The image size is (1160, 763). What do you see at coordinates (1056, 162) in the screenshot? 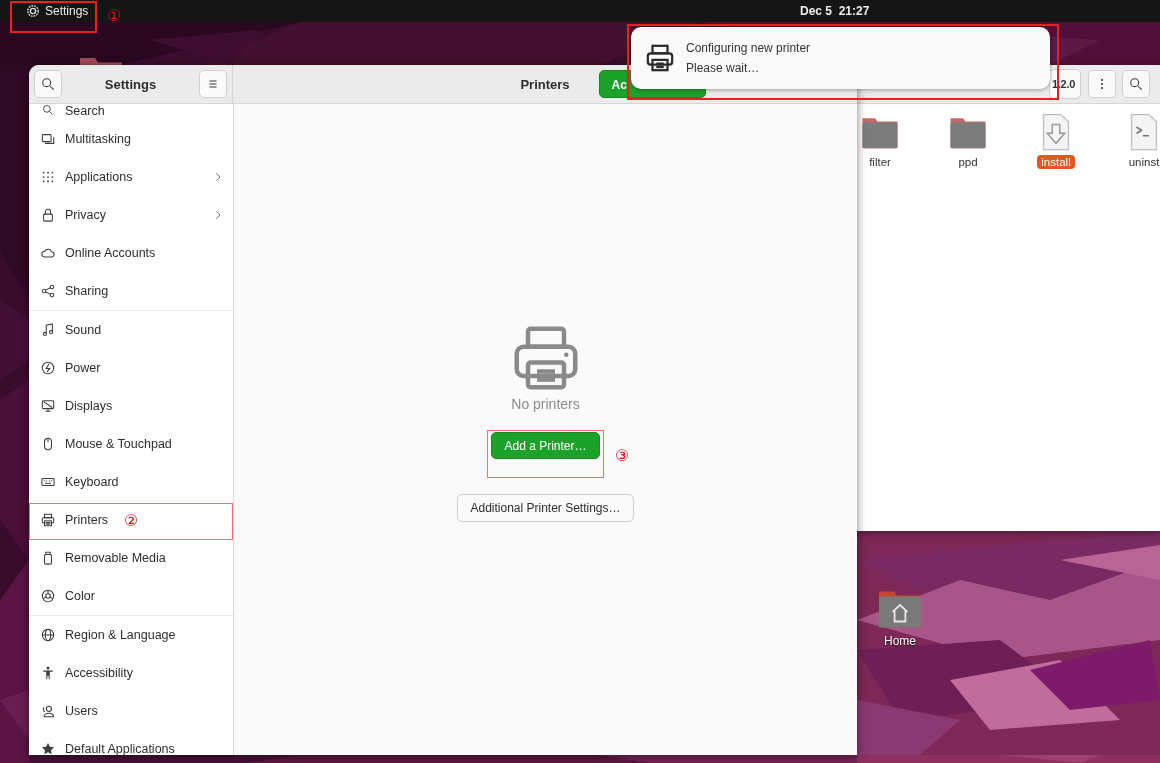
I see `file-name: install` at bounding box center [1056, 162].